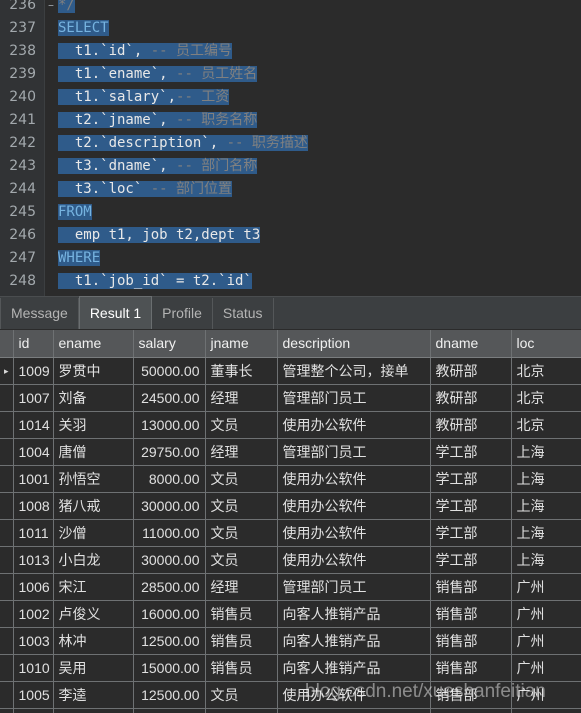  What do you see at coordinates (183, 143) in the screenshot?
I see `line-code: t2.`description`, -- 职务描述` at bounding box center [183, 143].